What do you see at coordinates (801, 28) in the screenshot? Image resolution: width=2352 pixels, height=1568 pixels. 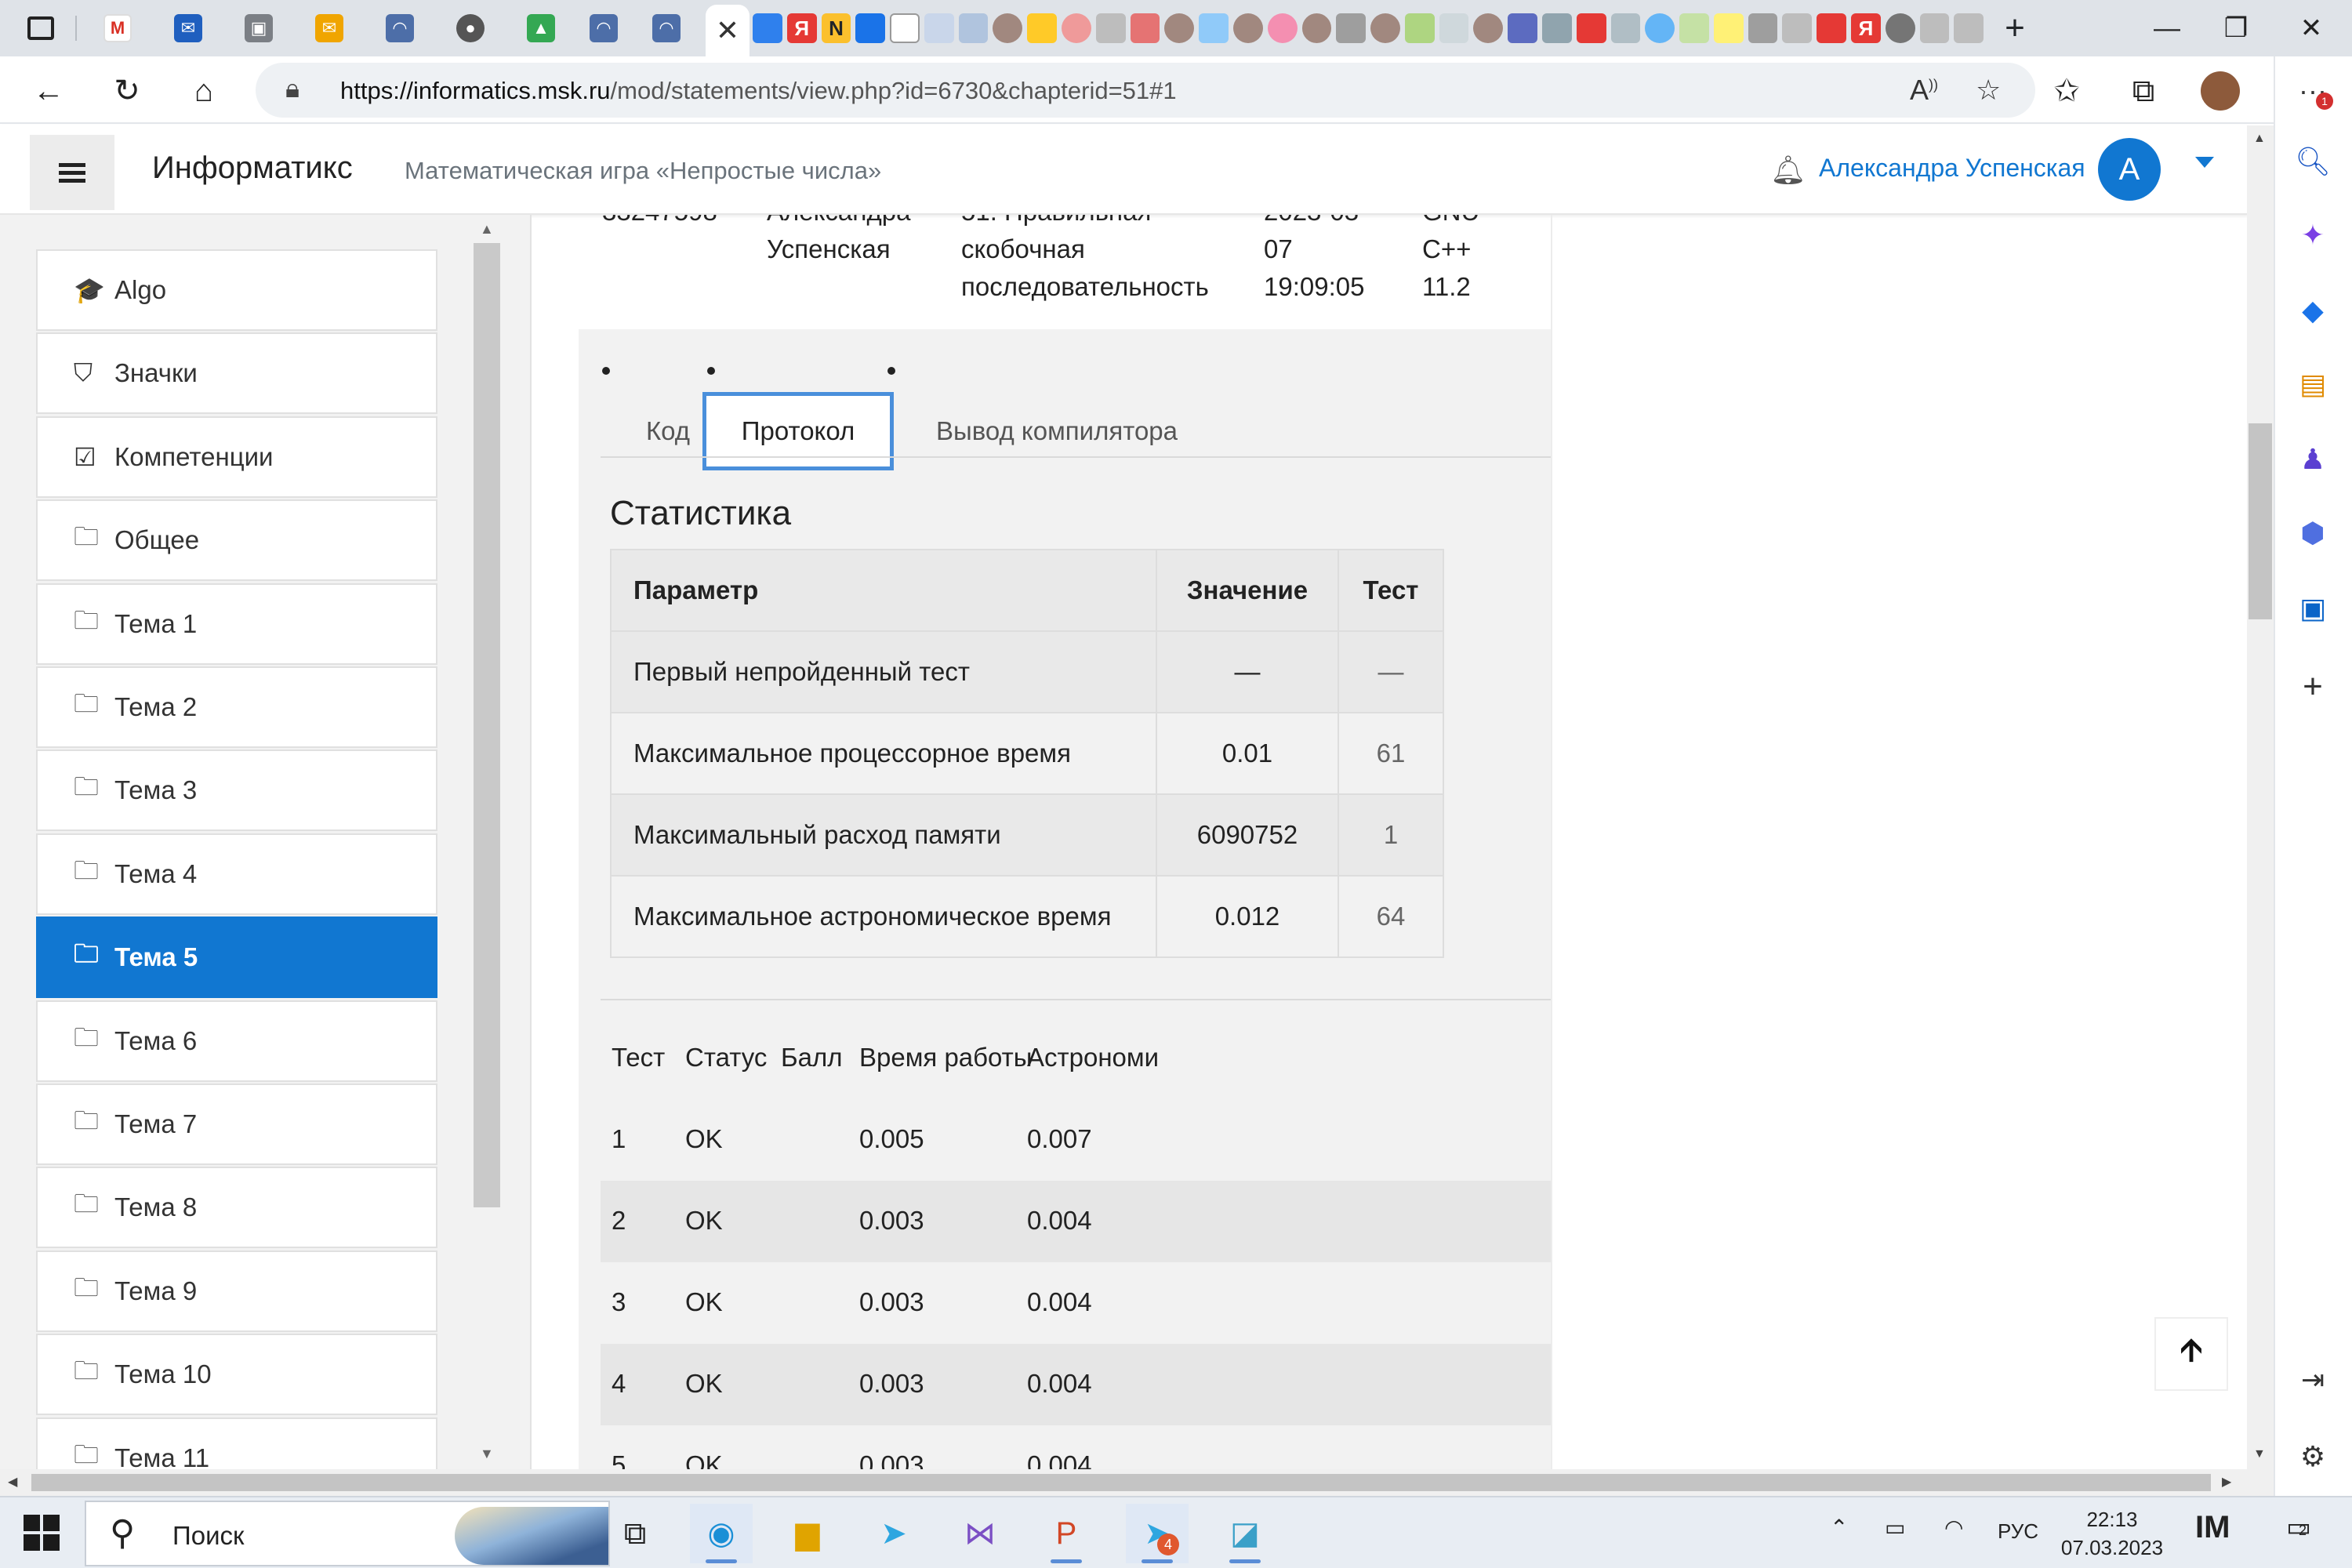 I see `yandex-icon: Я` at bounding box center [801, 28].